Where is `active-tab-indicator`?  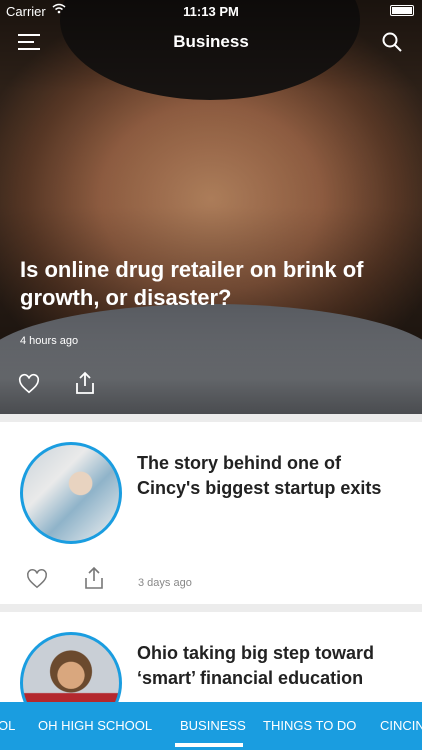 active-tab-indicator is located at coordinates (209, 745).